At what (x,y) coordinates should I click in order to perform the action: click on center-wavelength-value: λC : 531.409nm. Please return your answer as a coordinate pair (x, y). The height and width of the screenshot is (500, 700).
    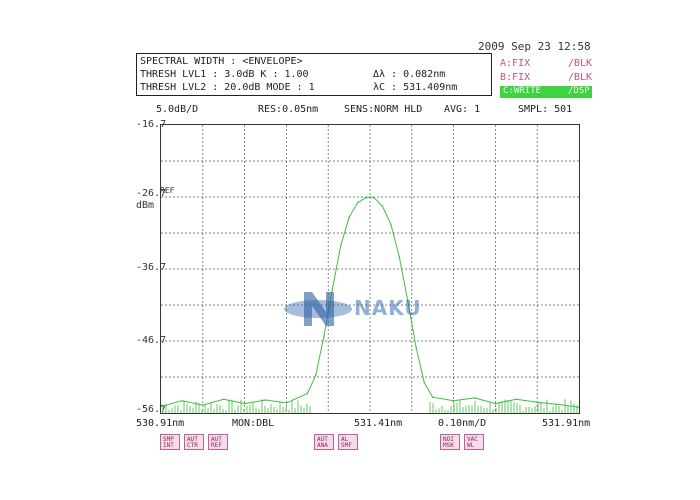
    Looking at the image, I should click on (415, 87).